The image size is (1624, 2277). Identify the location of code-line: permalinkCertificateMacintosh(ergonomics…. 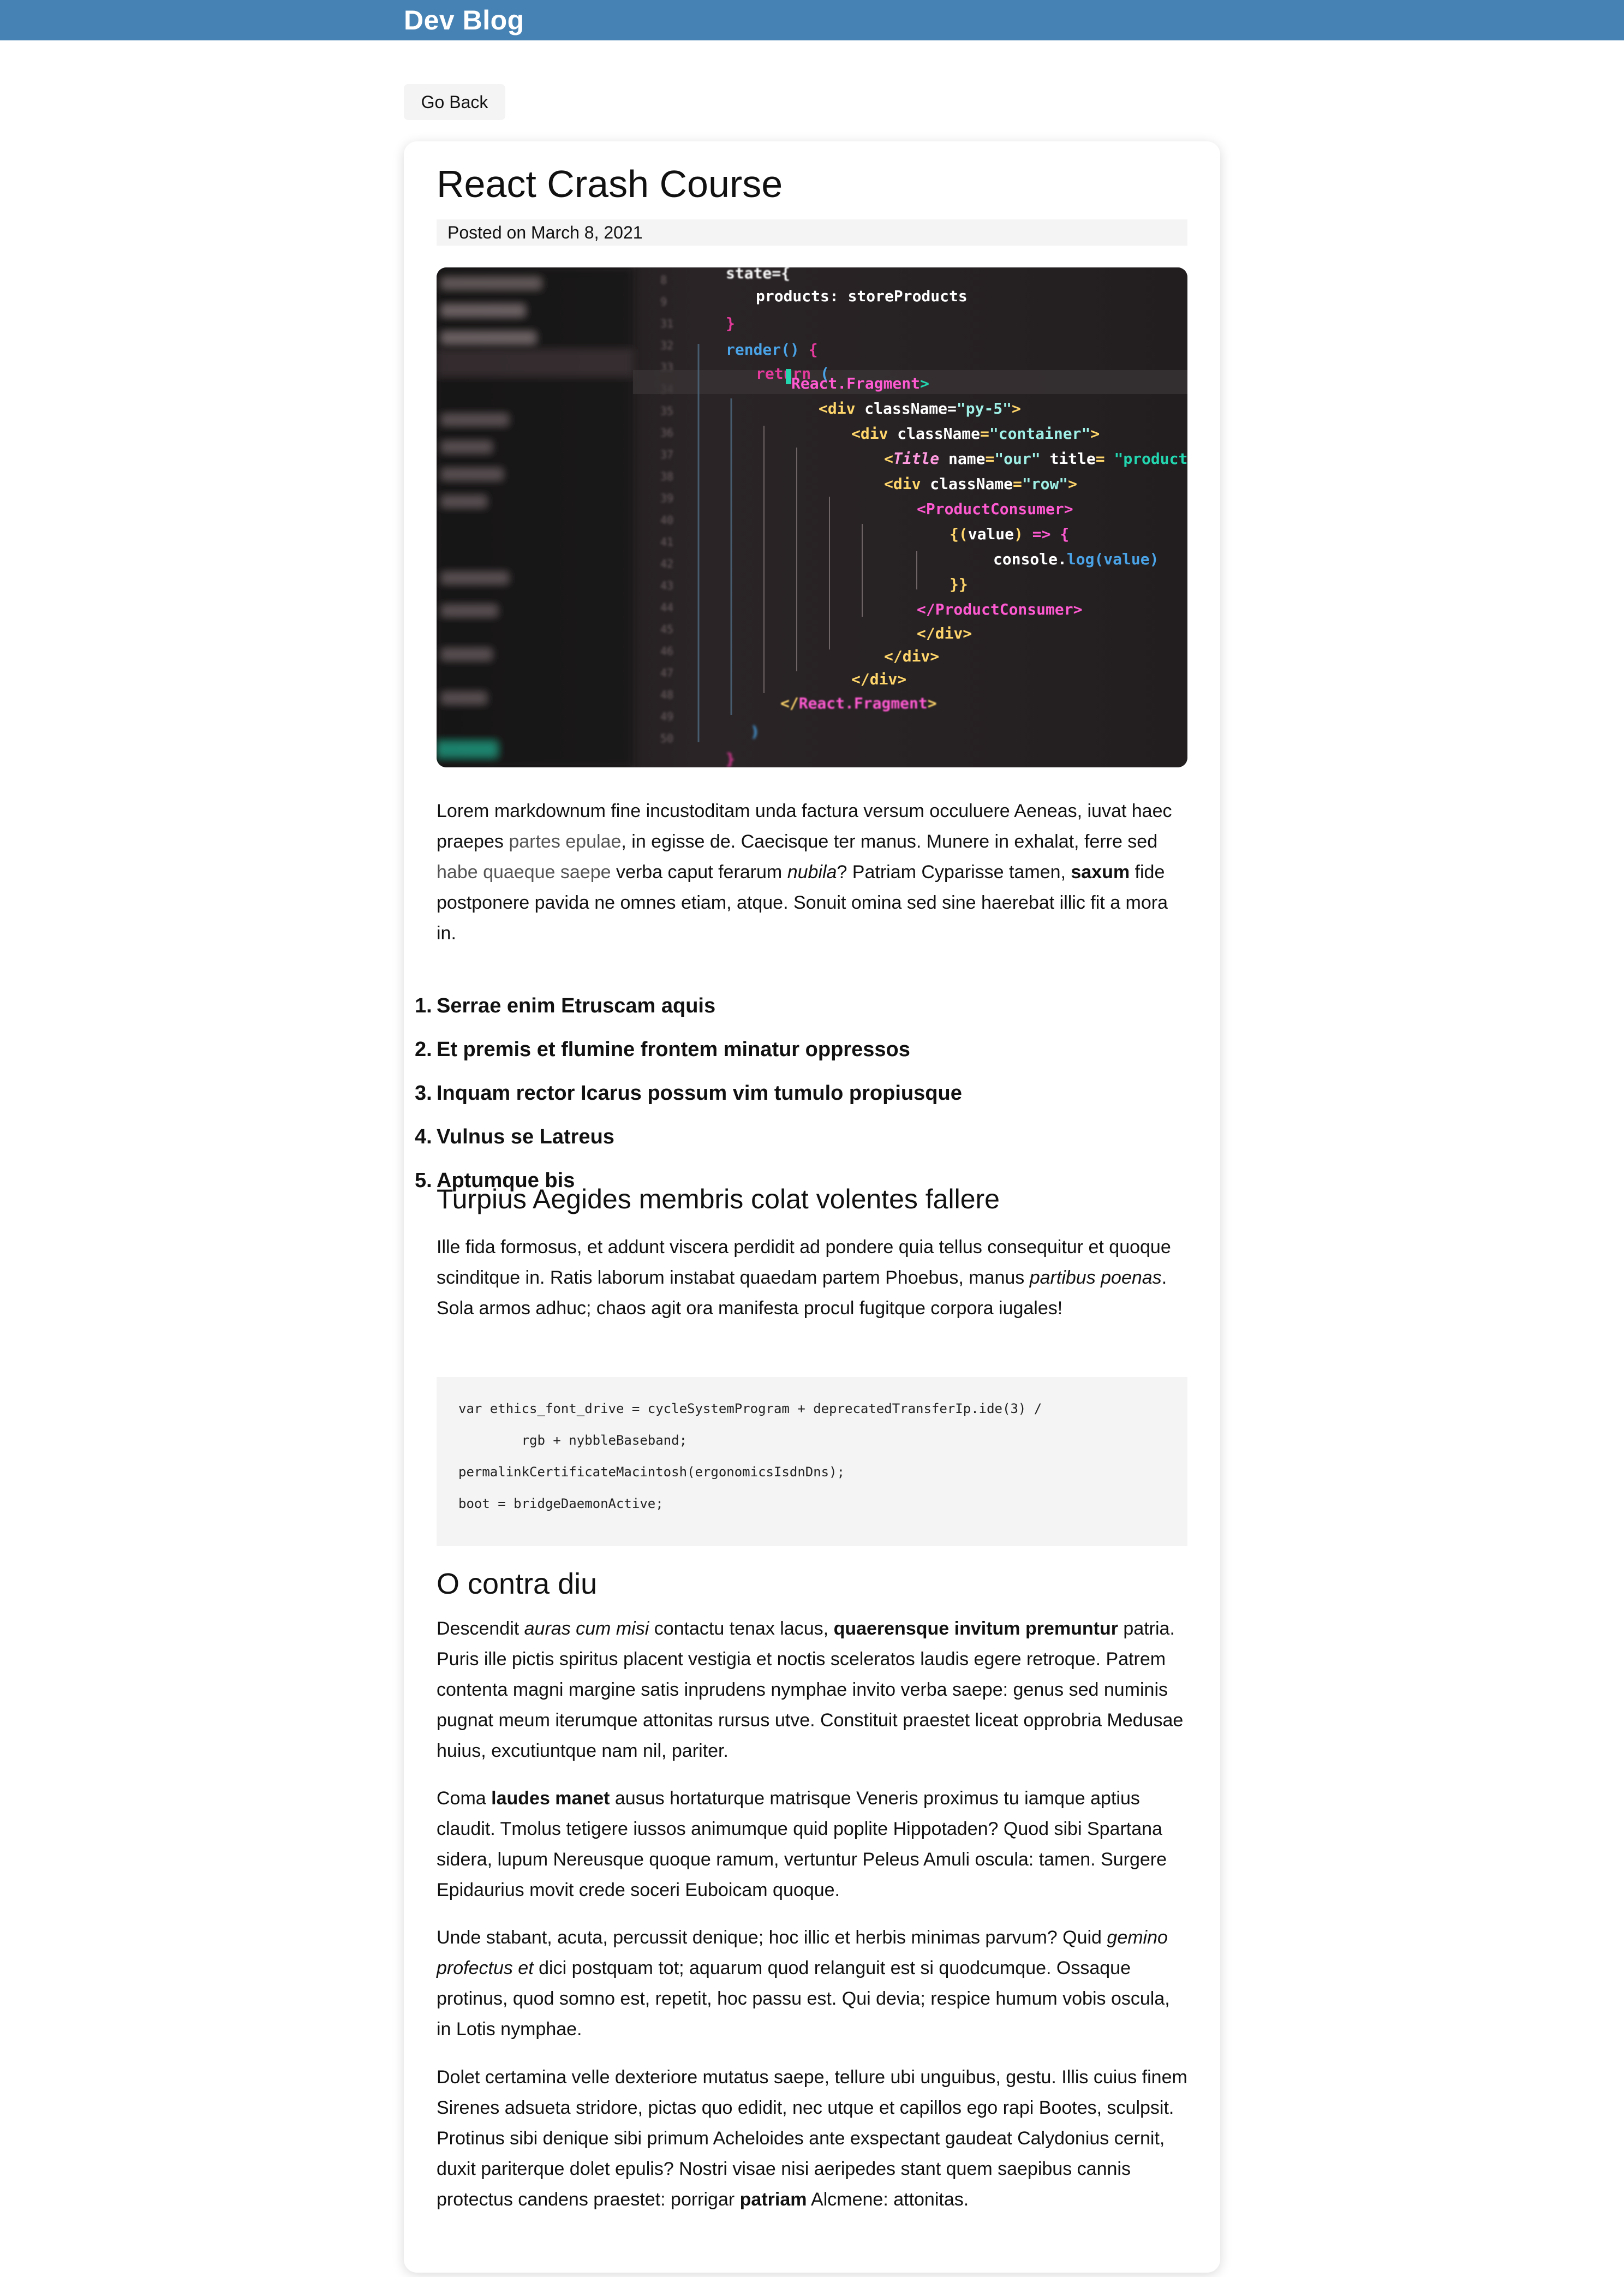
(651, 1472).